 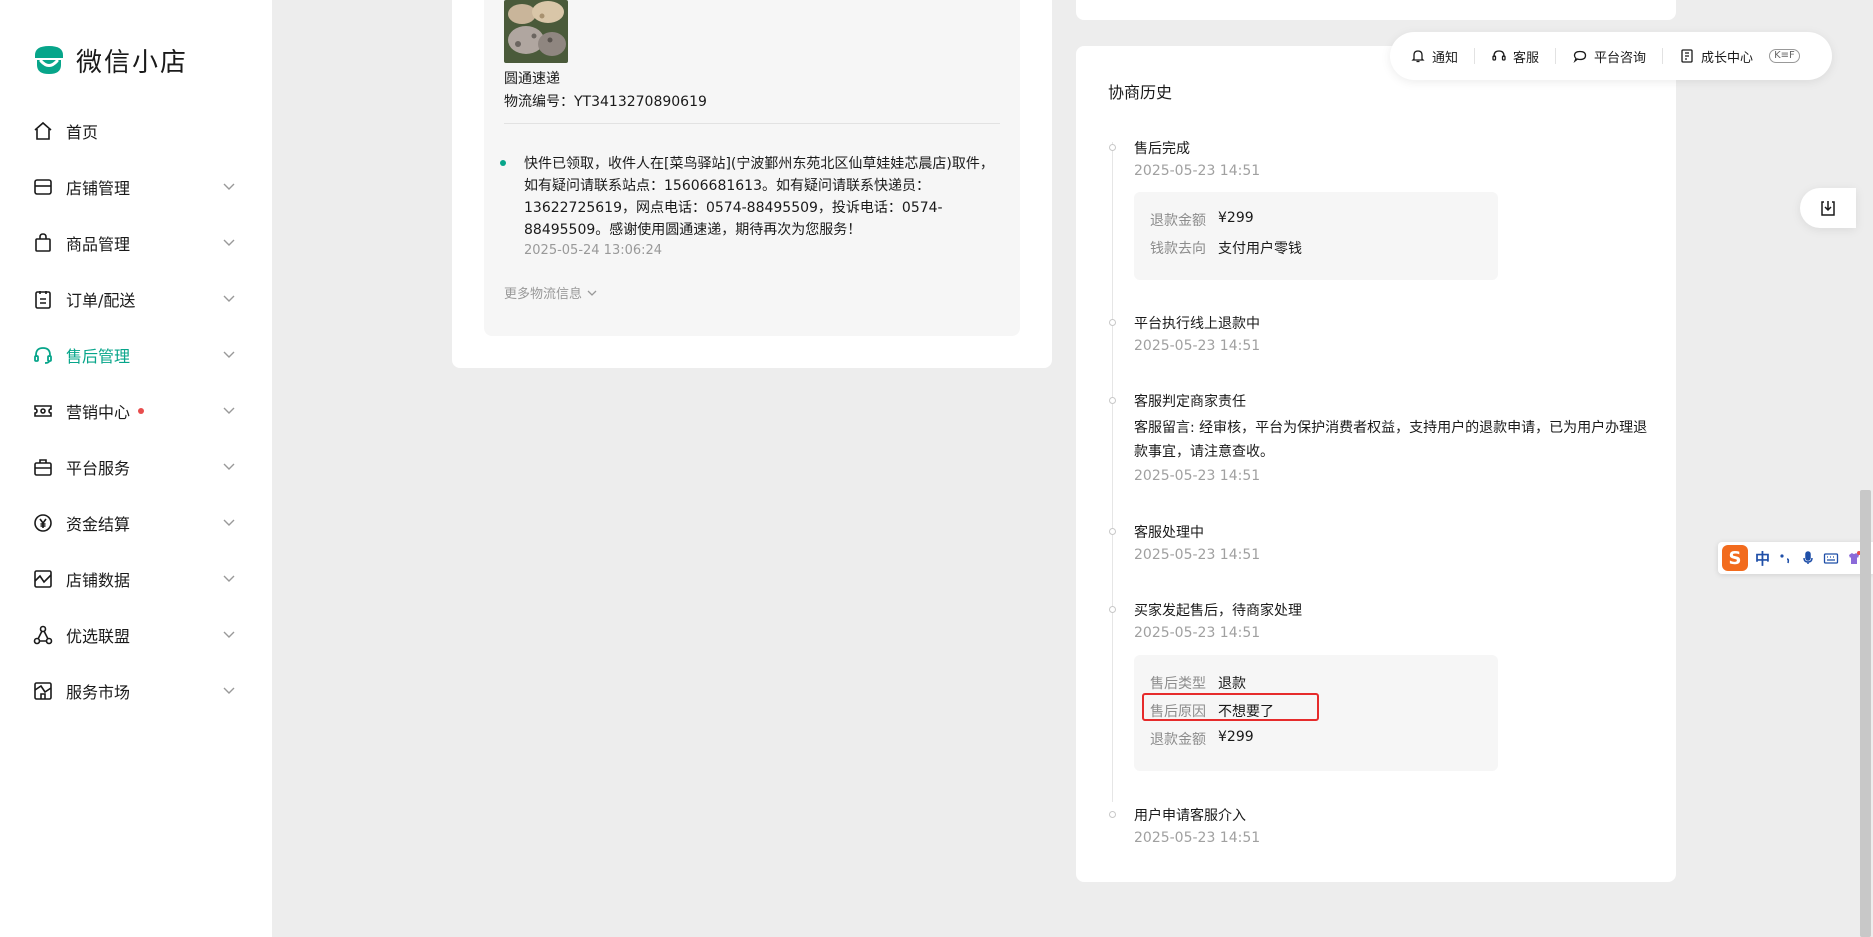 I want to click on app-logo: 微信小店, so click(x=110, y=60).